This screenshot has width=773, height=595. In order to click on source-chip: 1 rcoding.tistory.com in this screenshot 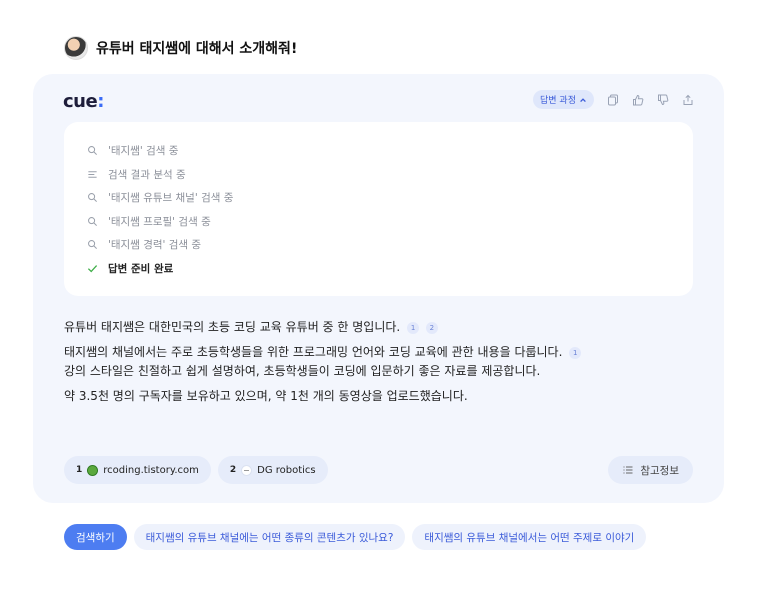, I will do `click(137, 470)`.